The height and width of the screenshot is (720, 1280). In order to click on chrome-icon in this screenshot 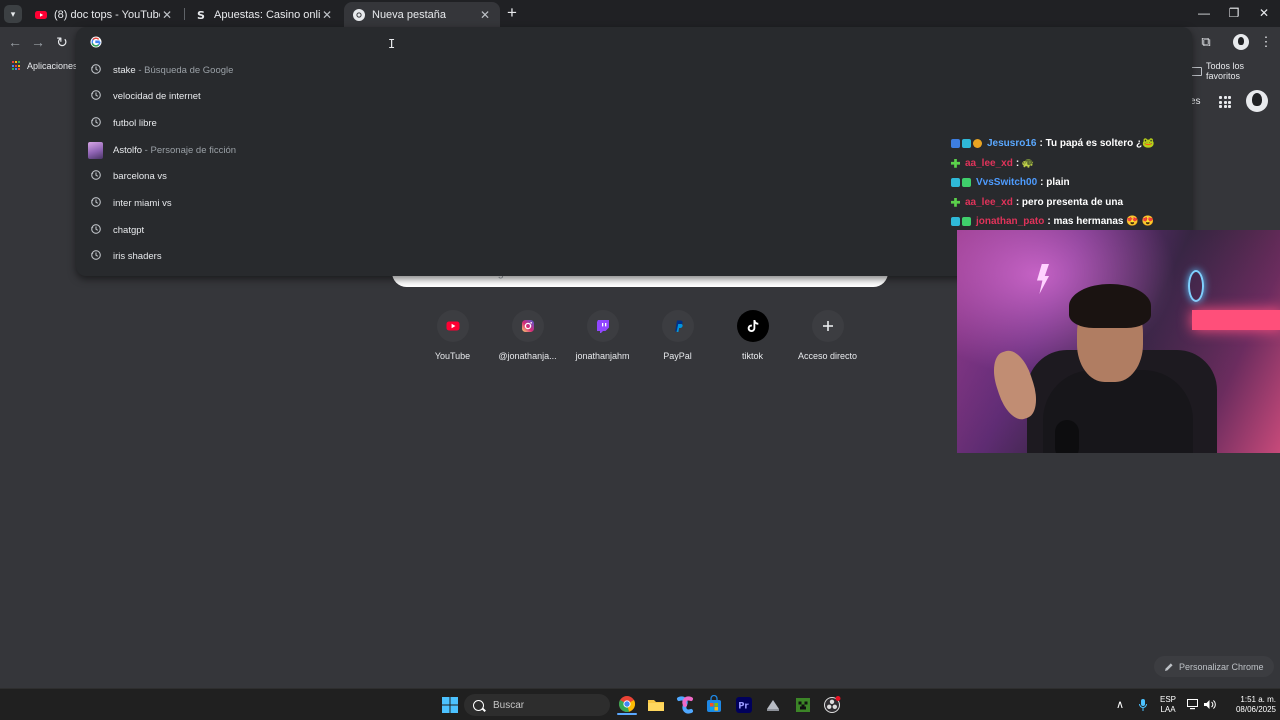, I will do `click(359, 14)`.